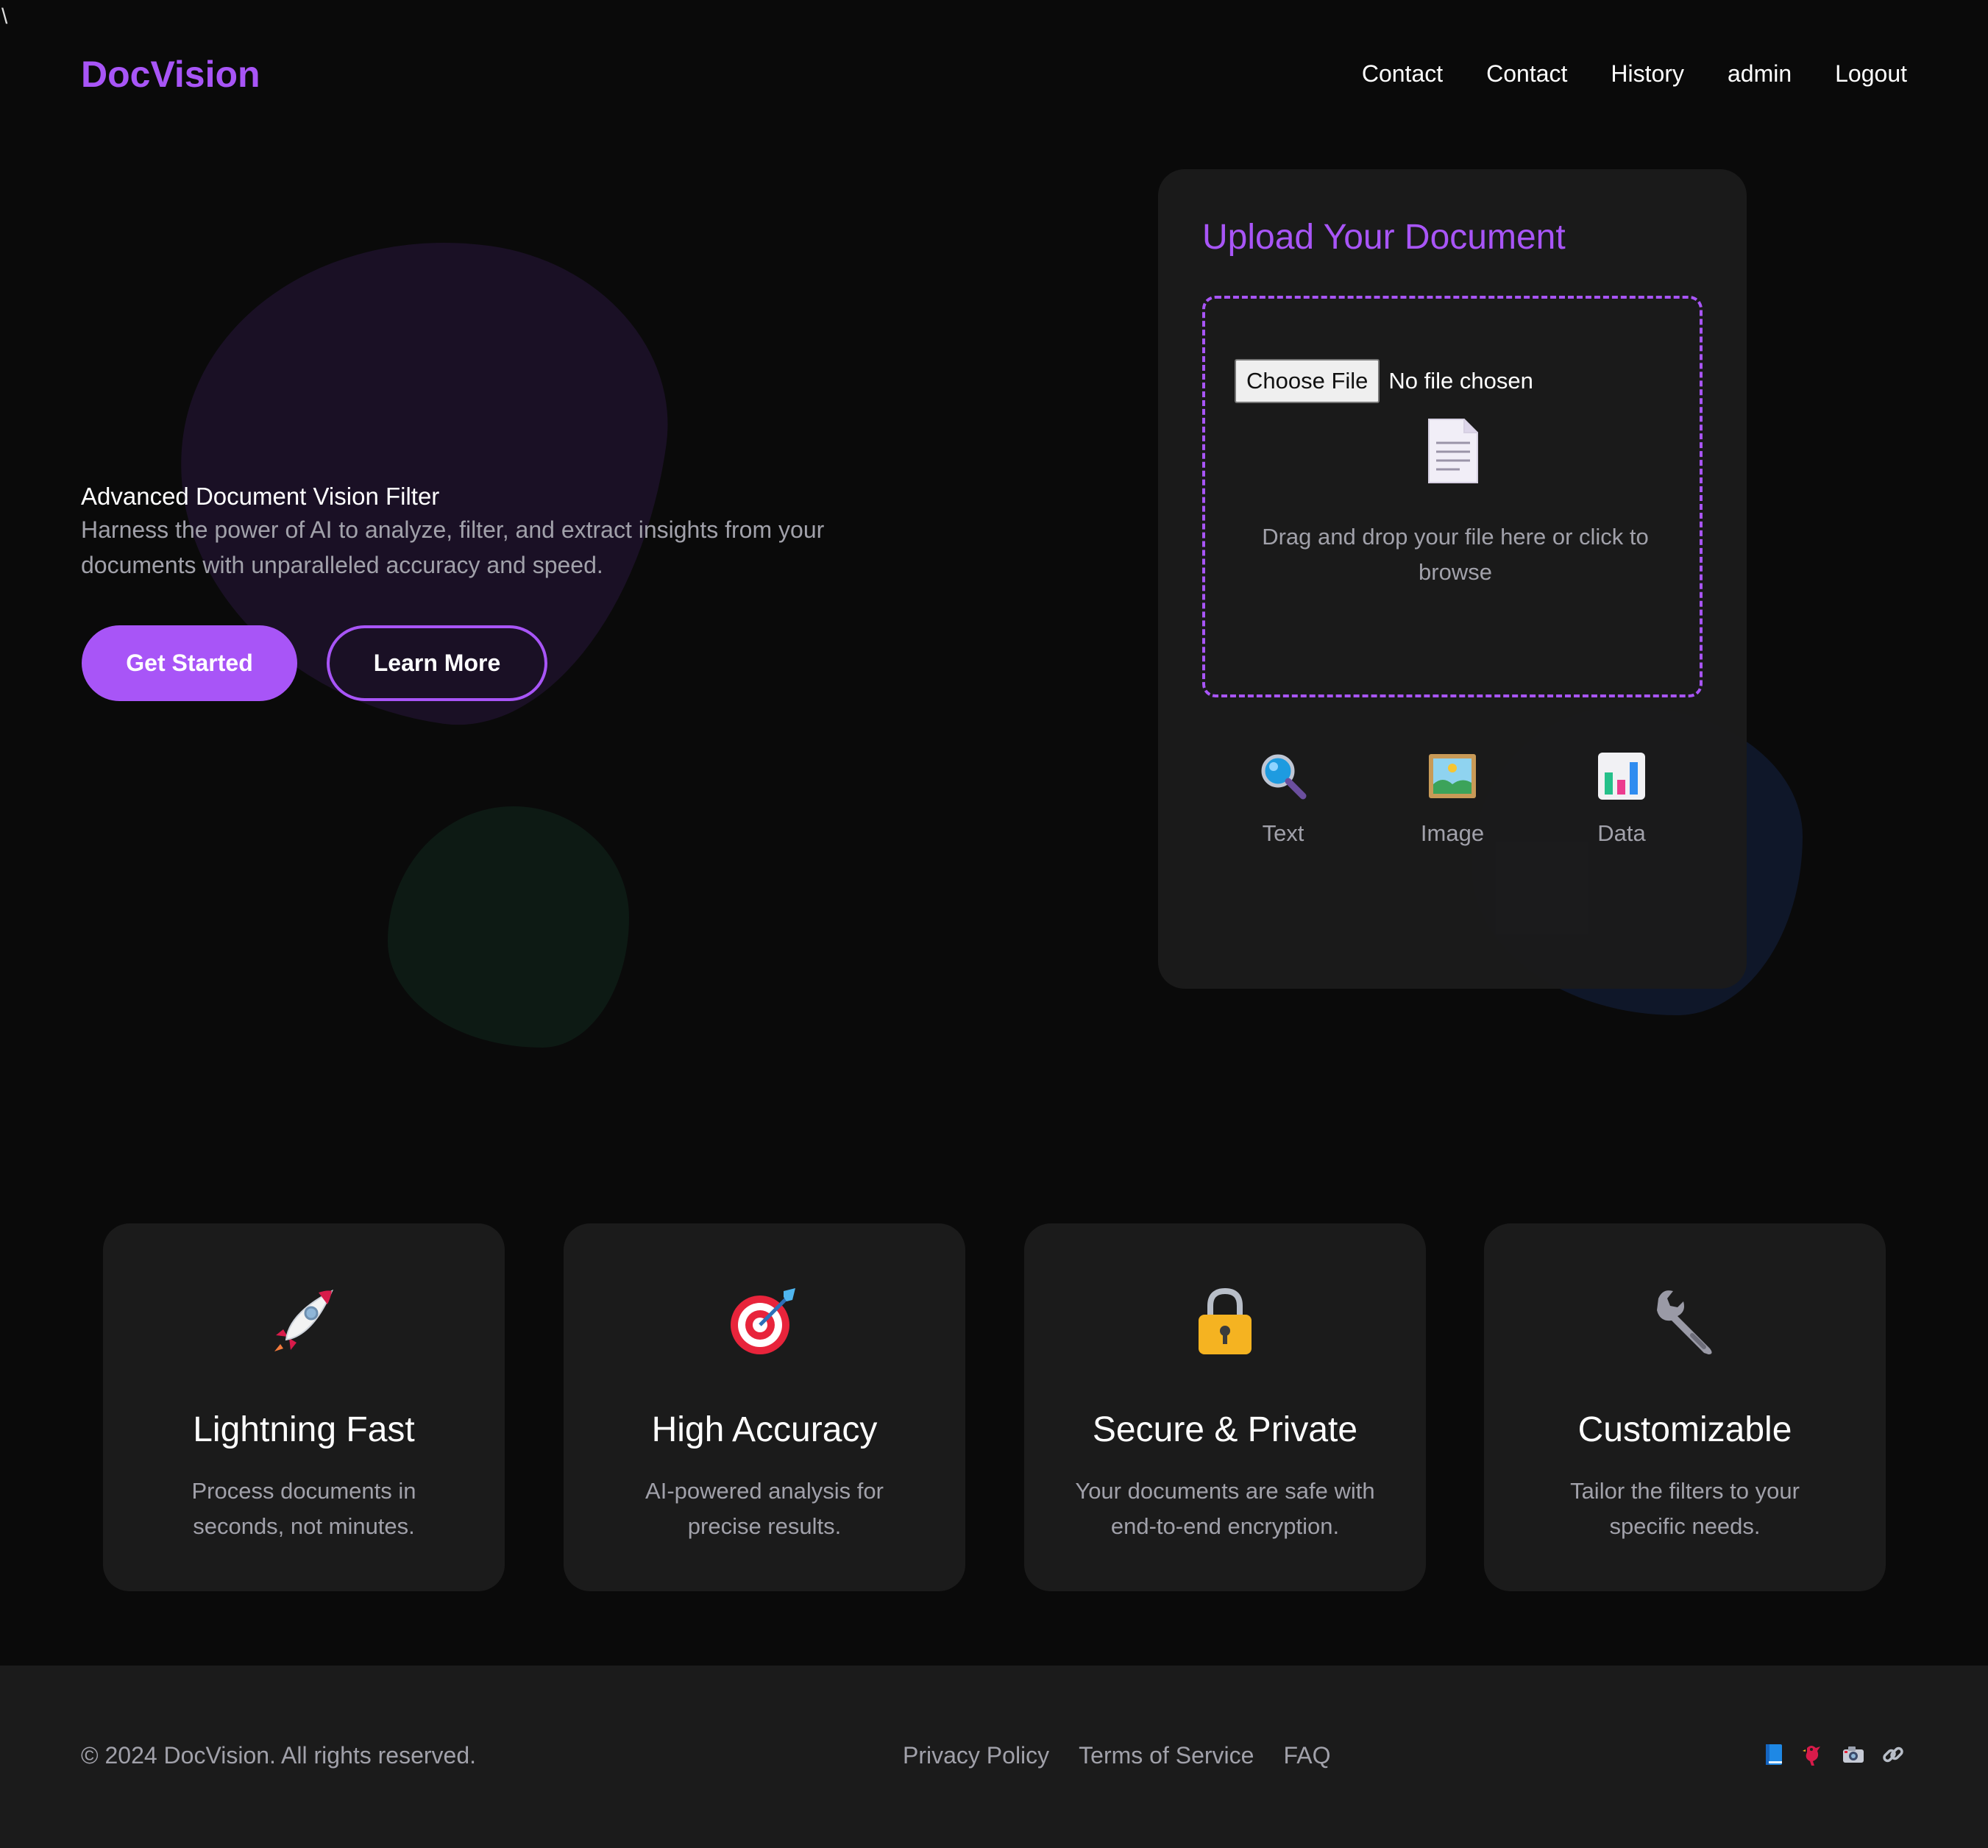 The height and width of the screenshot is (1848, 1988). Describe the element at coordinates (4, 16) in the screenshot. I see `stray-backslash: \` at that location.